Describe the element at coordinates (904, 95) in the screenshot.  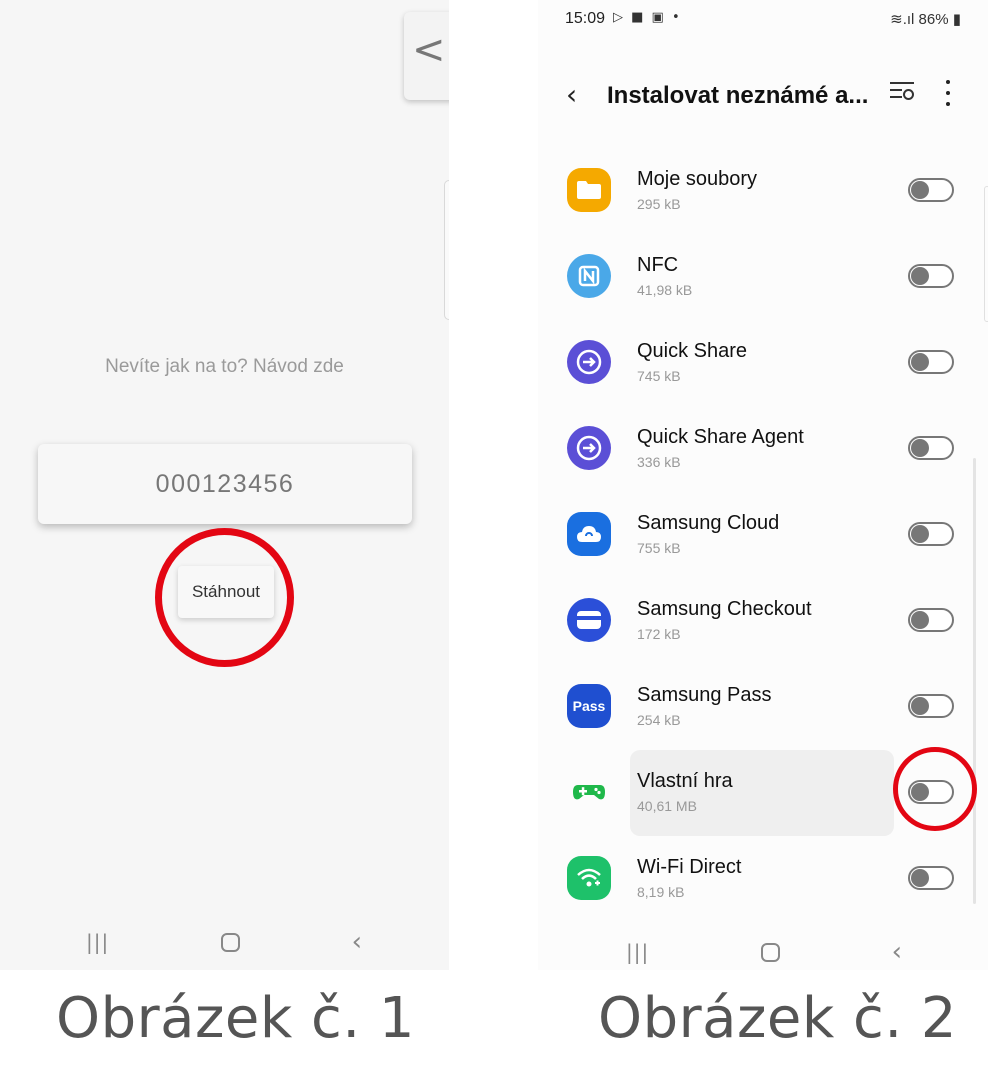
I see `search-list-icon` at that location.